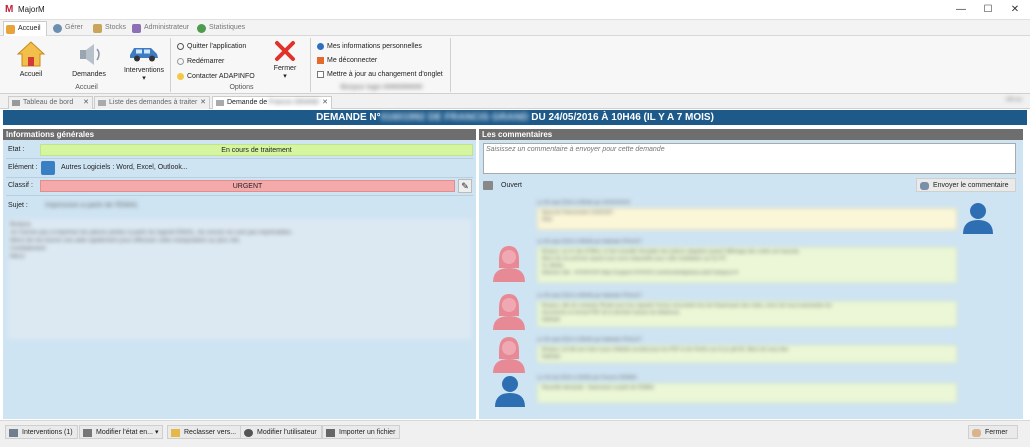 The width and height of the screenshot is (1030, 447). What do you see at coordinates (102, 103) in the screenshot?
I see `speaker-icon` at bounding box center [102, 103].